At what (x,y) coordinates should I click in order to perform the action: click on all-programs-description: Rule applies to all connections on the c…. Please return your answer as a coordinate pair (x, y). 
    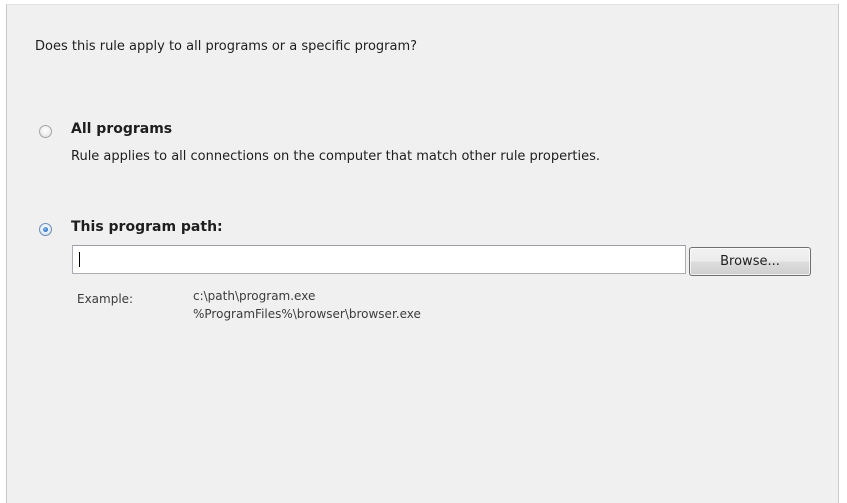
    Looking at the image, I should click on (336, 156).